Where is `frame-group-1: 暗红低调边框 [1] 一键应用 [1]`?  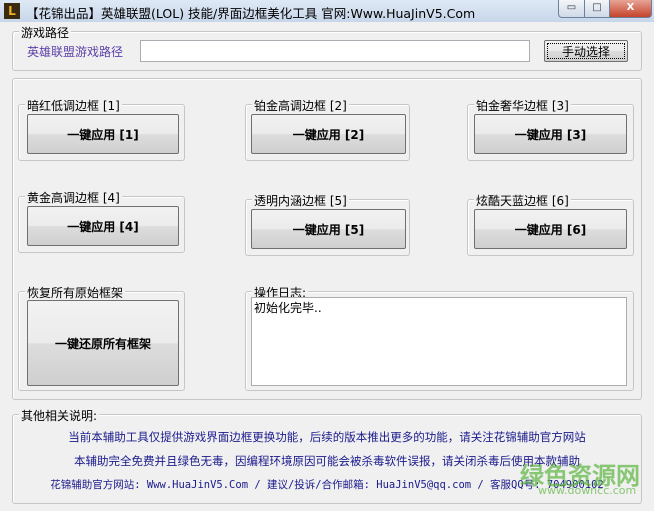 frame-group-1: 暗红低调边框 [1] 一键应用 [1] is located at coordinates (101, 129).